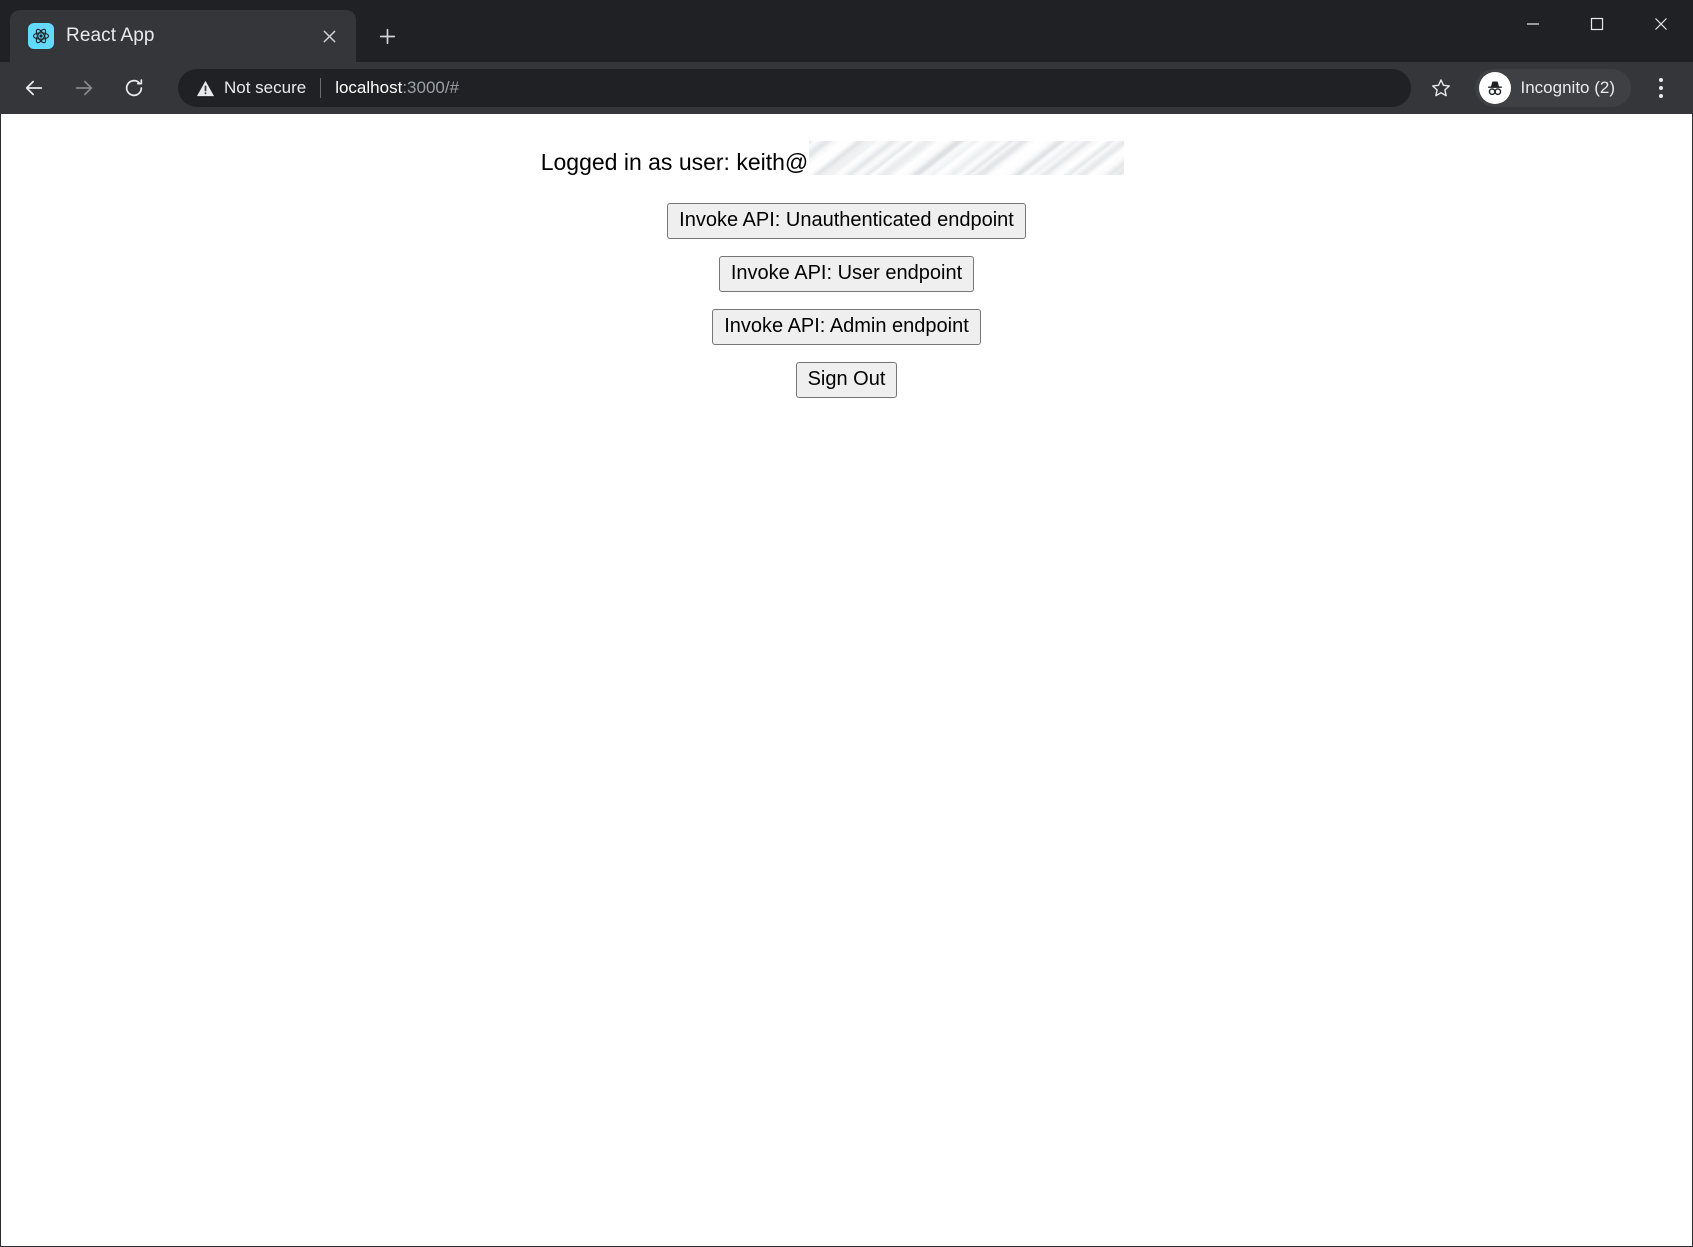  I want to click on url-path: :3000/#, so click(431, 87).